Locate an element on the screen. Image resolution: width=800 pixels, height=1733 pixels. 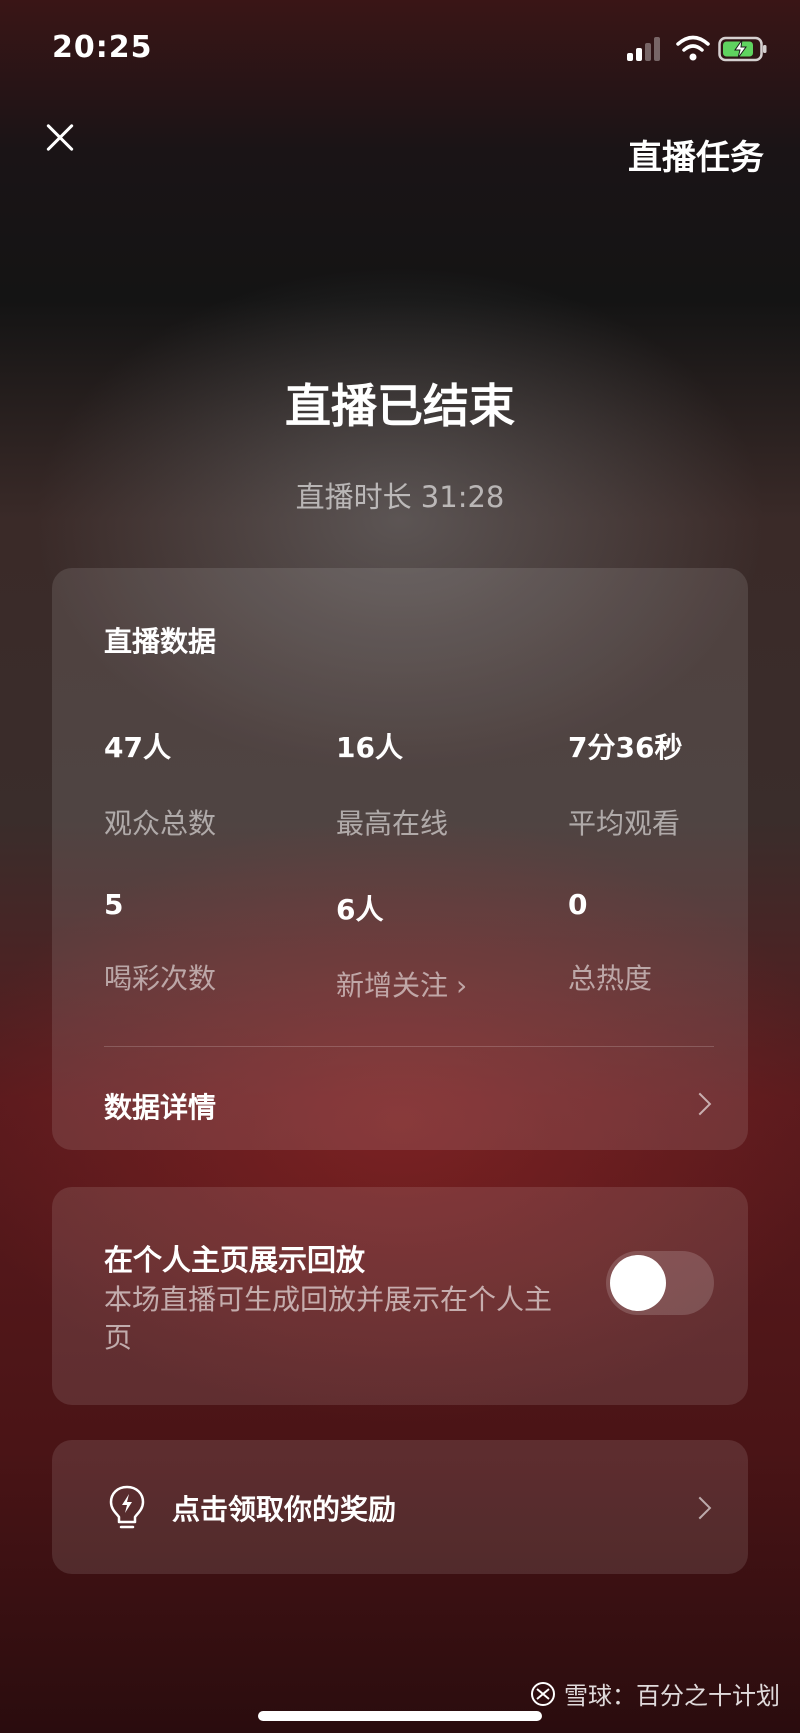
close-button is located at coordinates (60, 138).